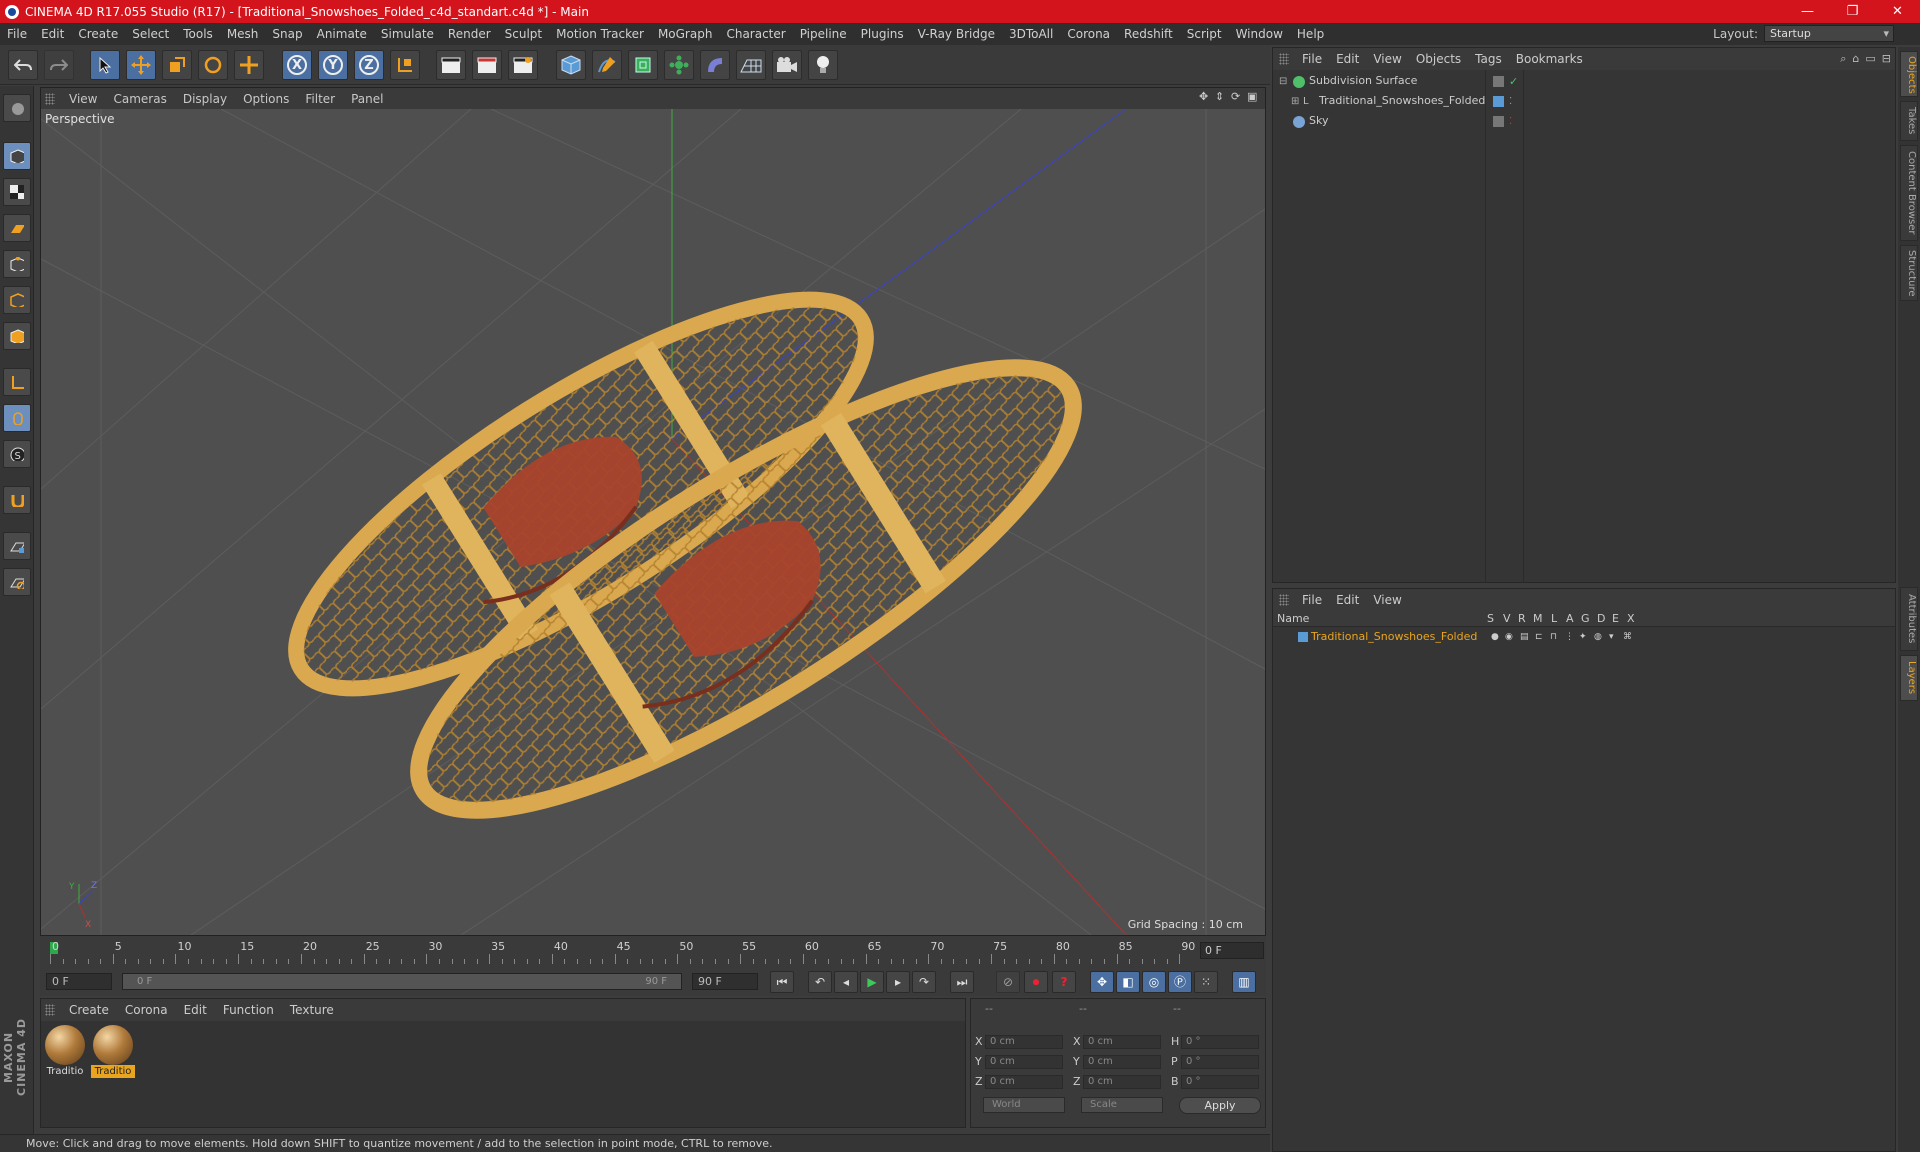  Describe the element at coordinates (1303, 637) in the screenshot. I see `layer-color-swatch` at that location.